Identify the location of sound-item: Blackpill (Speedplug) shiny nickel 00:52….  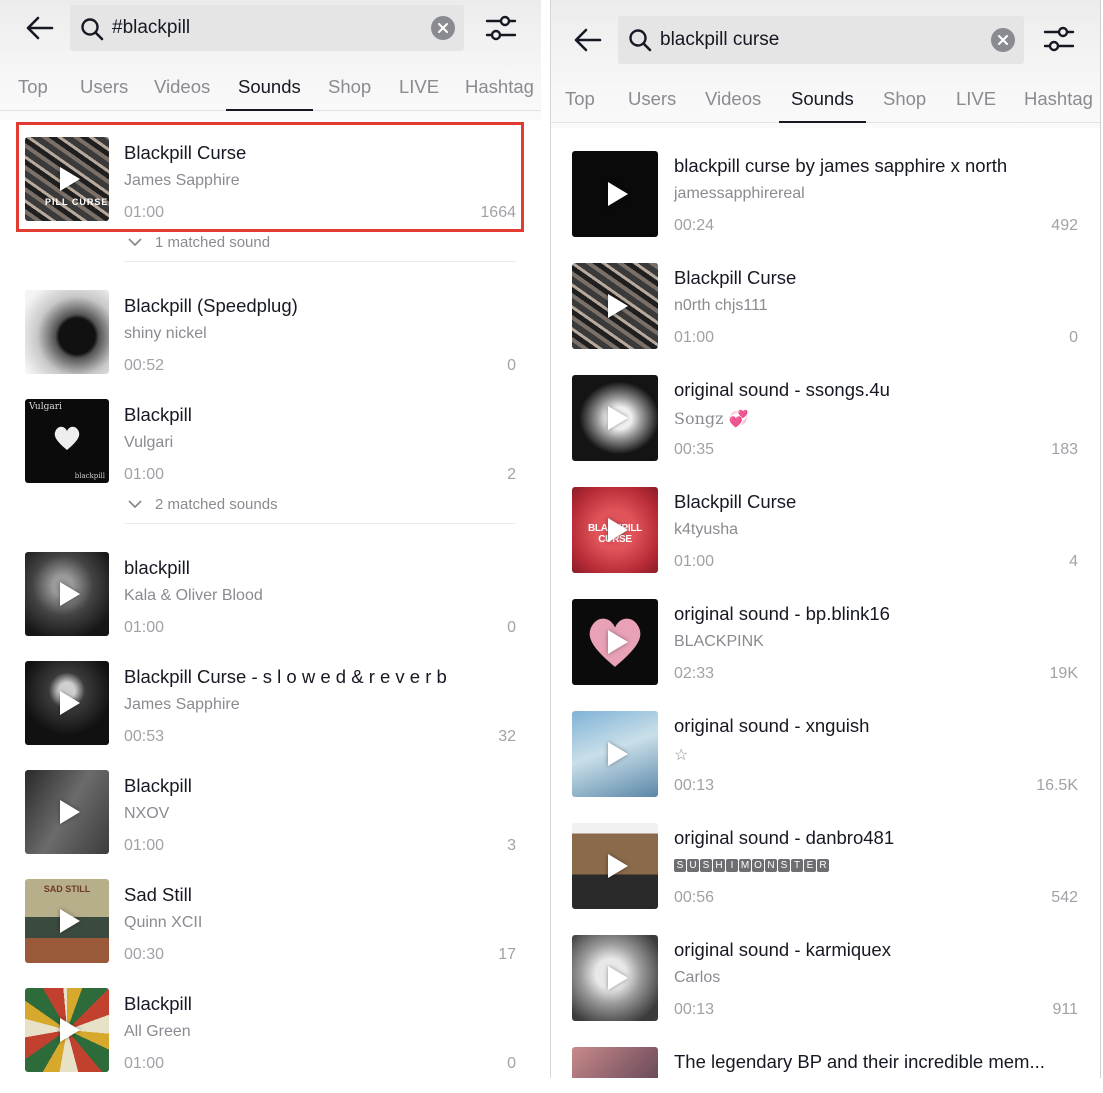
(270, 346).